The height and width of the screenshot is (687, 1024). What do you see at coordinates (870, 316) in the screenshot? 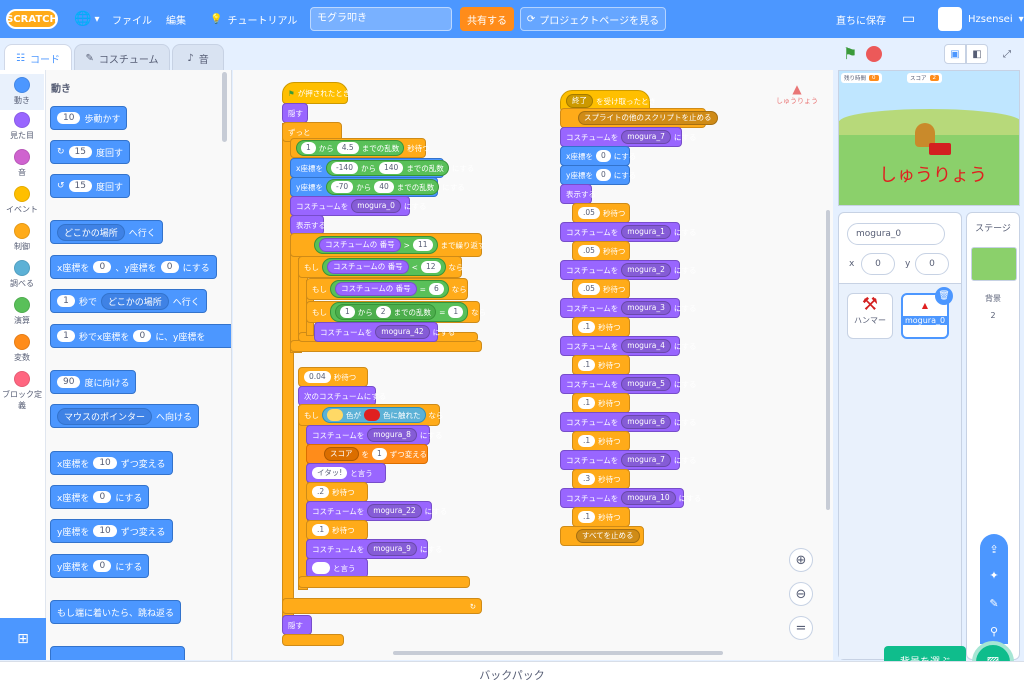
I see `sprite-tile-hammer: ⚒ ハンマー` at bounding box center [870, 316].